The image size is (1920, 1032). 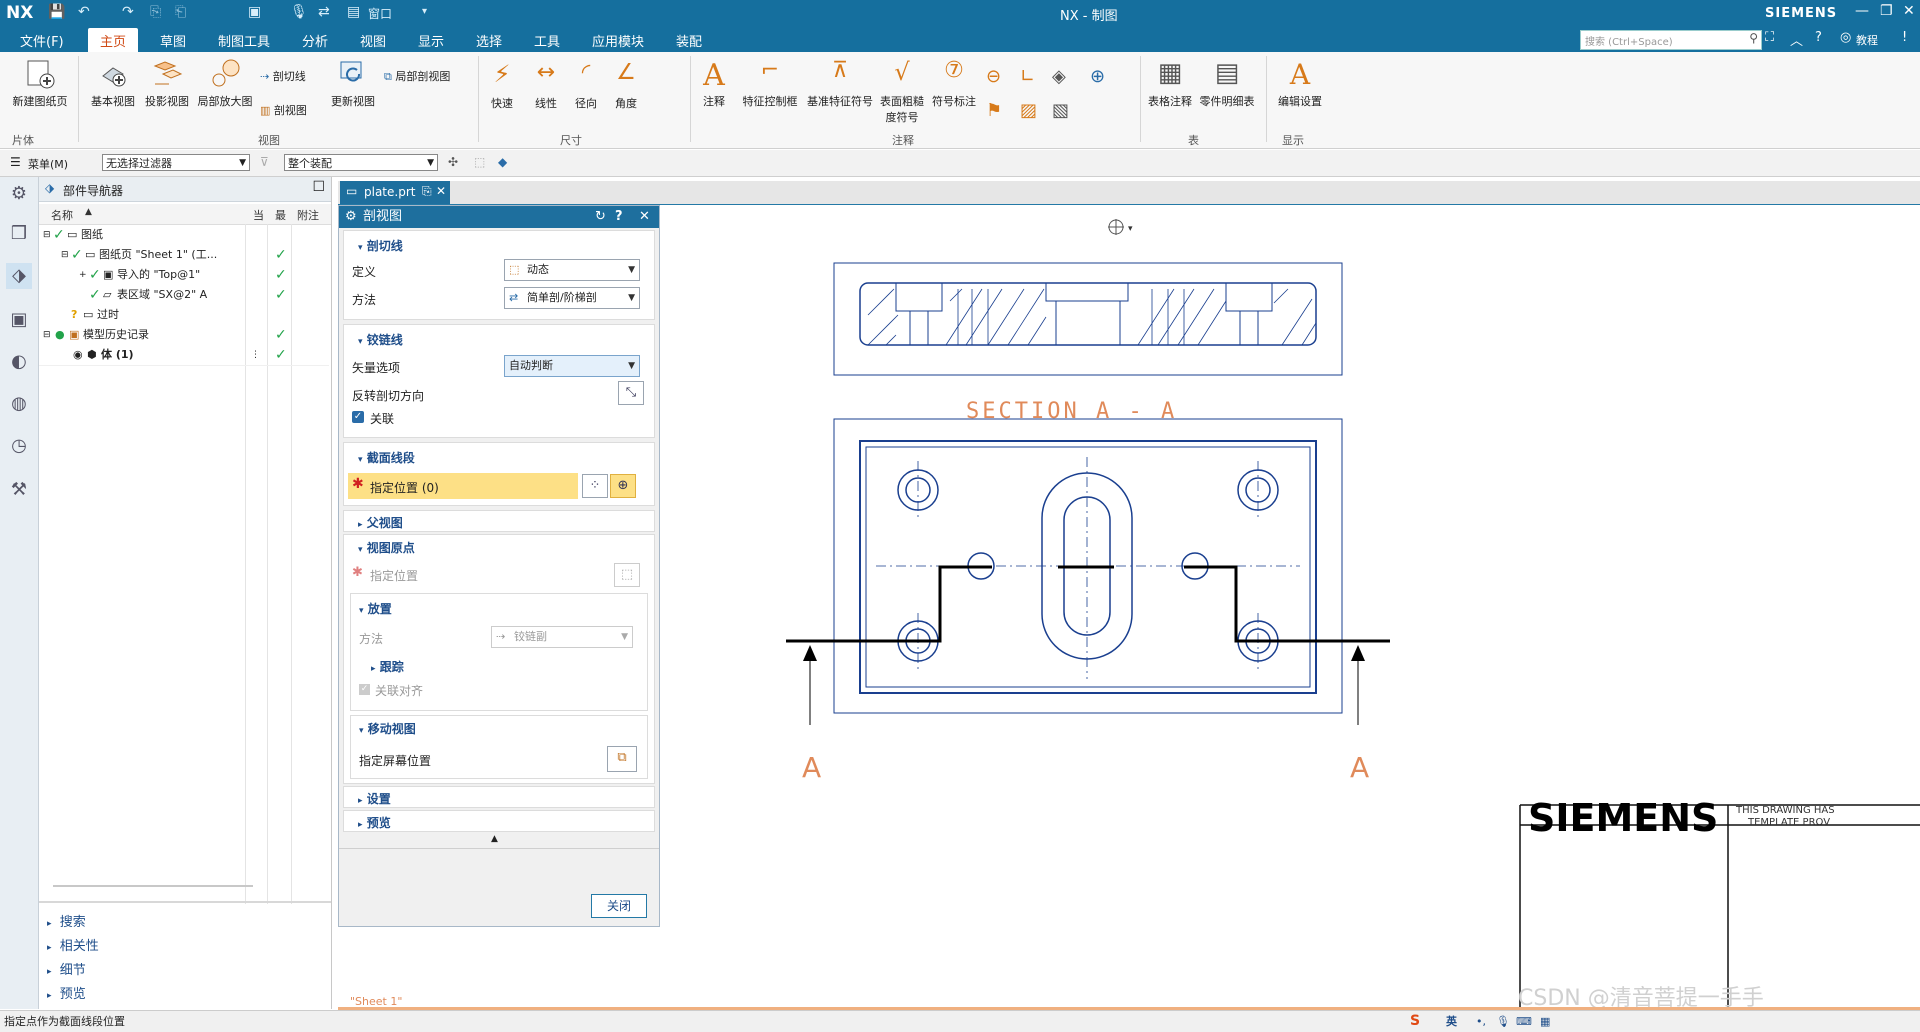 I want to click on column-current: 当, so click(x=258, y=215).